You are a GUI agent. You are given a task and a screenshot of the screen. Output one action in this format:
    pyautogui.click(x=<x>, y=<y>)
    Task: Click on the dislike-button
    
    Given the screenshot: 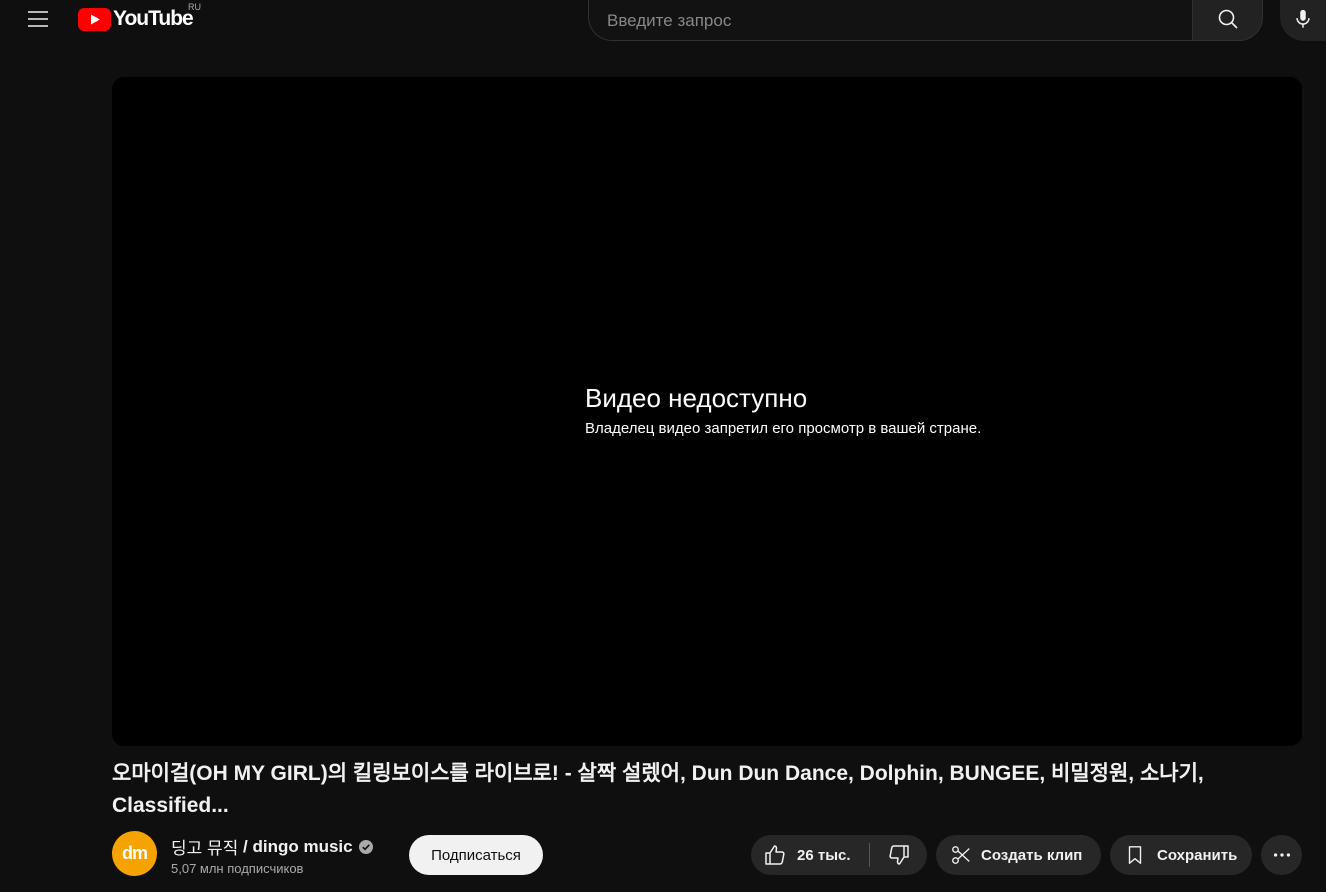 What is the action you would take?
    pyautogui.click(x=898, y=855)
    